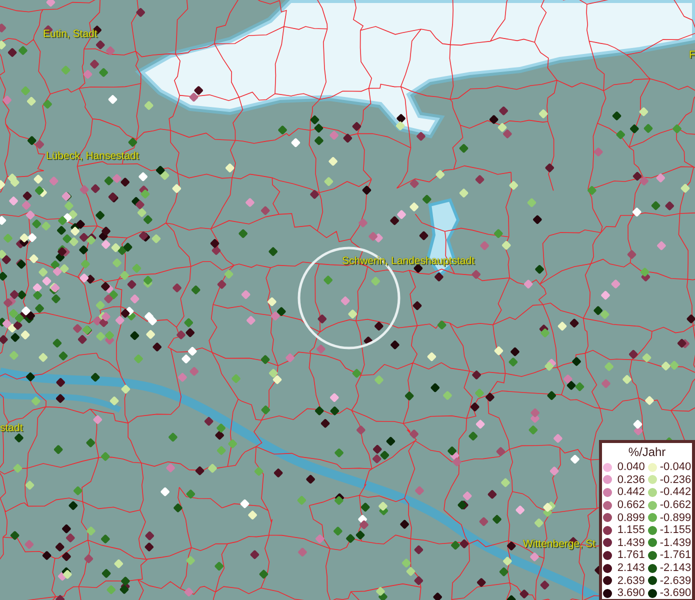  What do you see at coordinates (676, 568) in the screenshot?
I see `legend-value: -2.143` at bounding box center [676, 568].